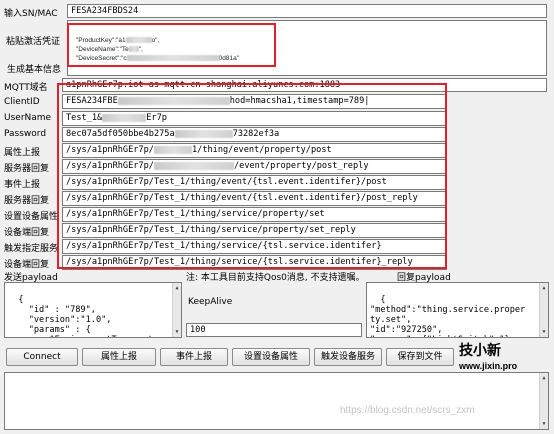 This screenshot has width=554, height=434. I want to click on keepalive-label: KeepAlive, so click(210, 302).